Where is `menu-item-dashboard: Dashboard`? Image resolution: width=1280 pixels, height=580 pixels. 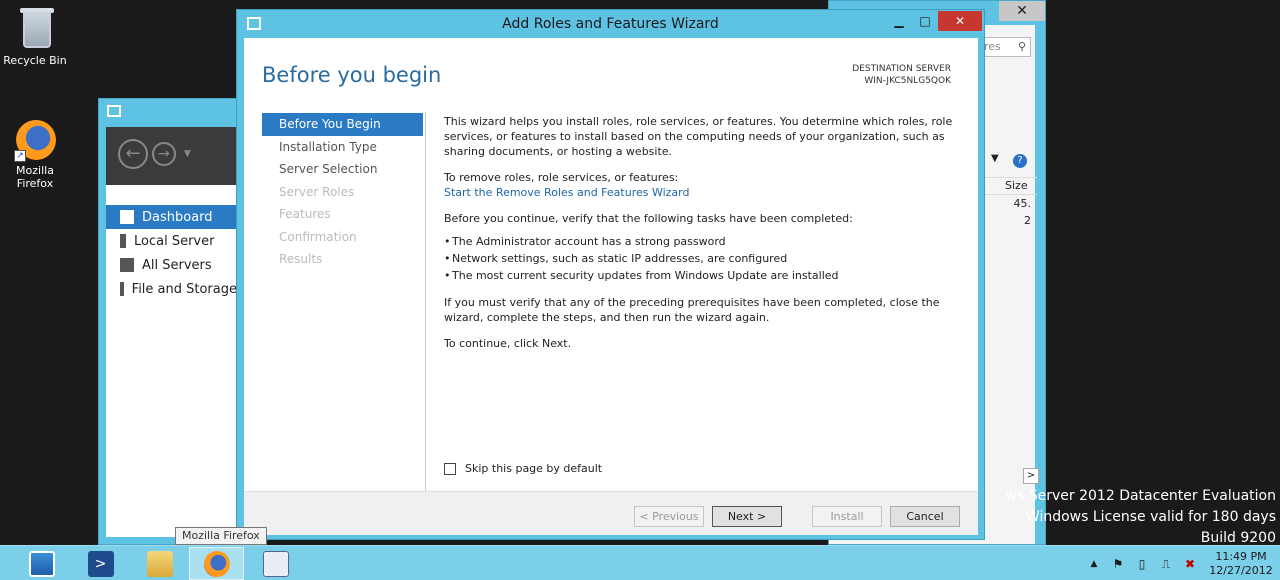 menu-item-dashboard: Dashboard is located at coordinates (171, 217).